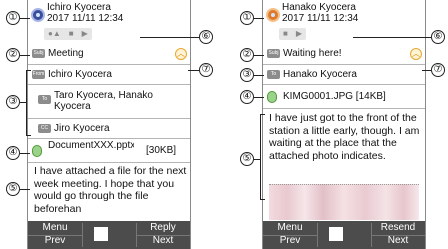  What do you see at coordinates (344, 202) in the screenshot?
I see `attached-photo` at bounding box center [344, 202].